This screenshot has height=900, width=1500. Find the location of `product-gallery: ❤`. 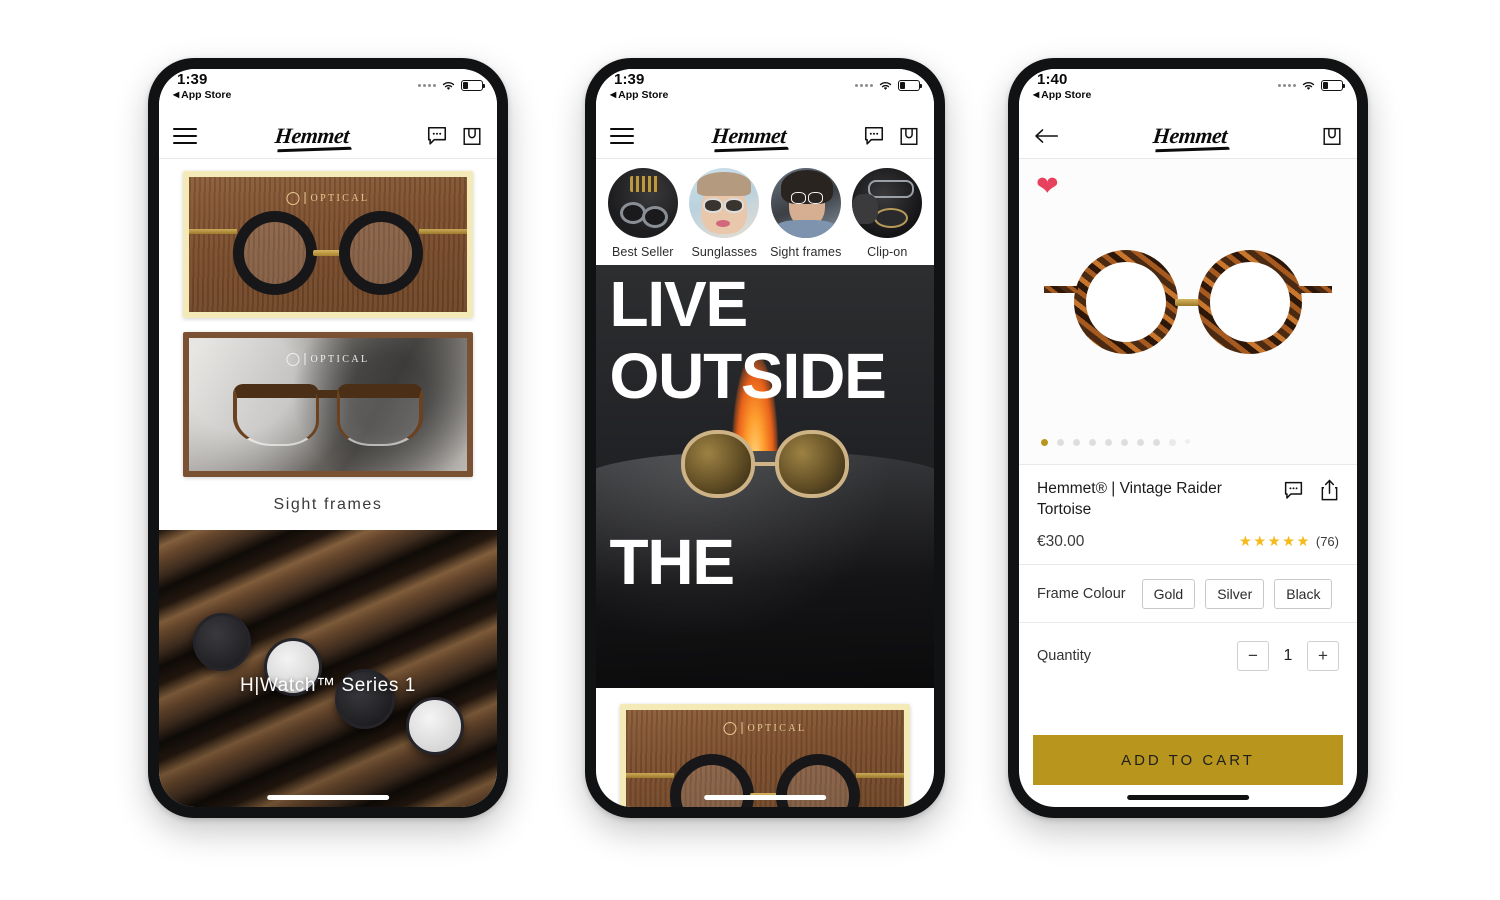

product-gallery: ❤ is located at coordinates (1188, 311).